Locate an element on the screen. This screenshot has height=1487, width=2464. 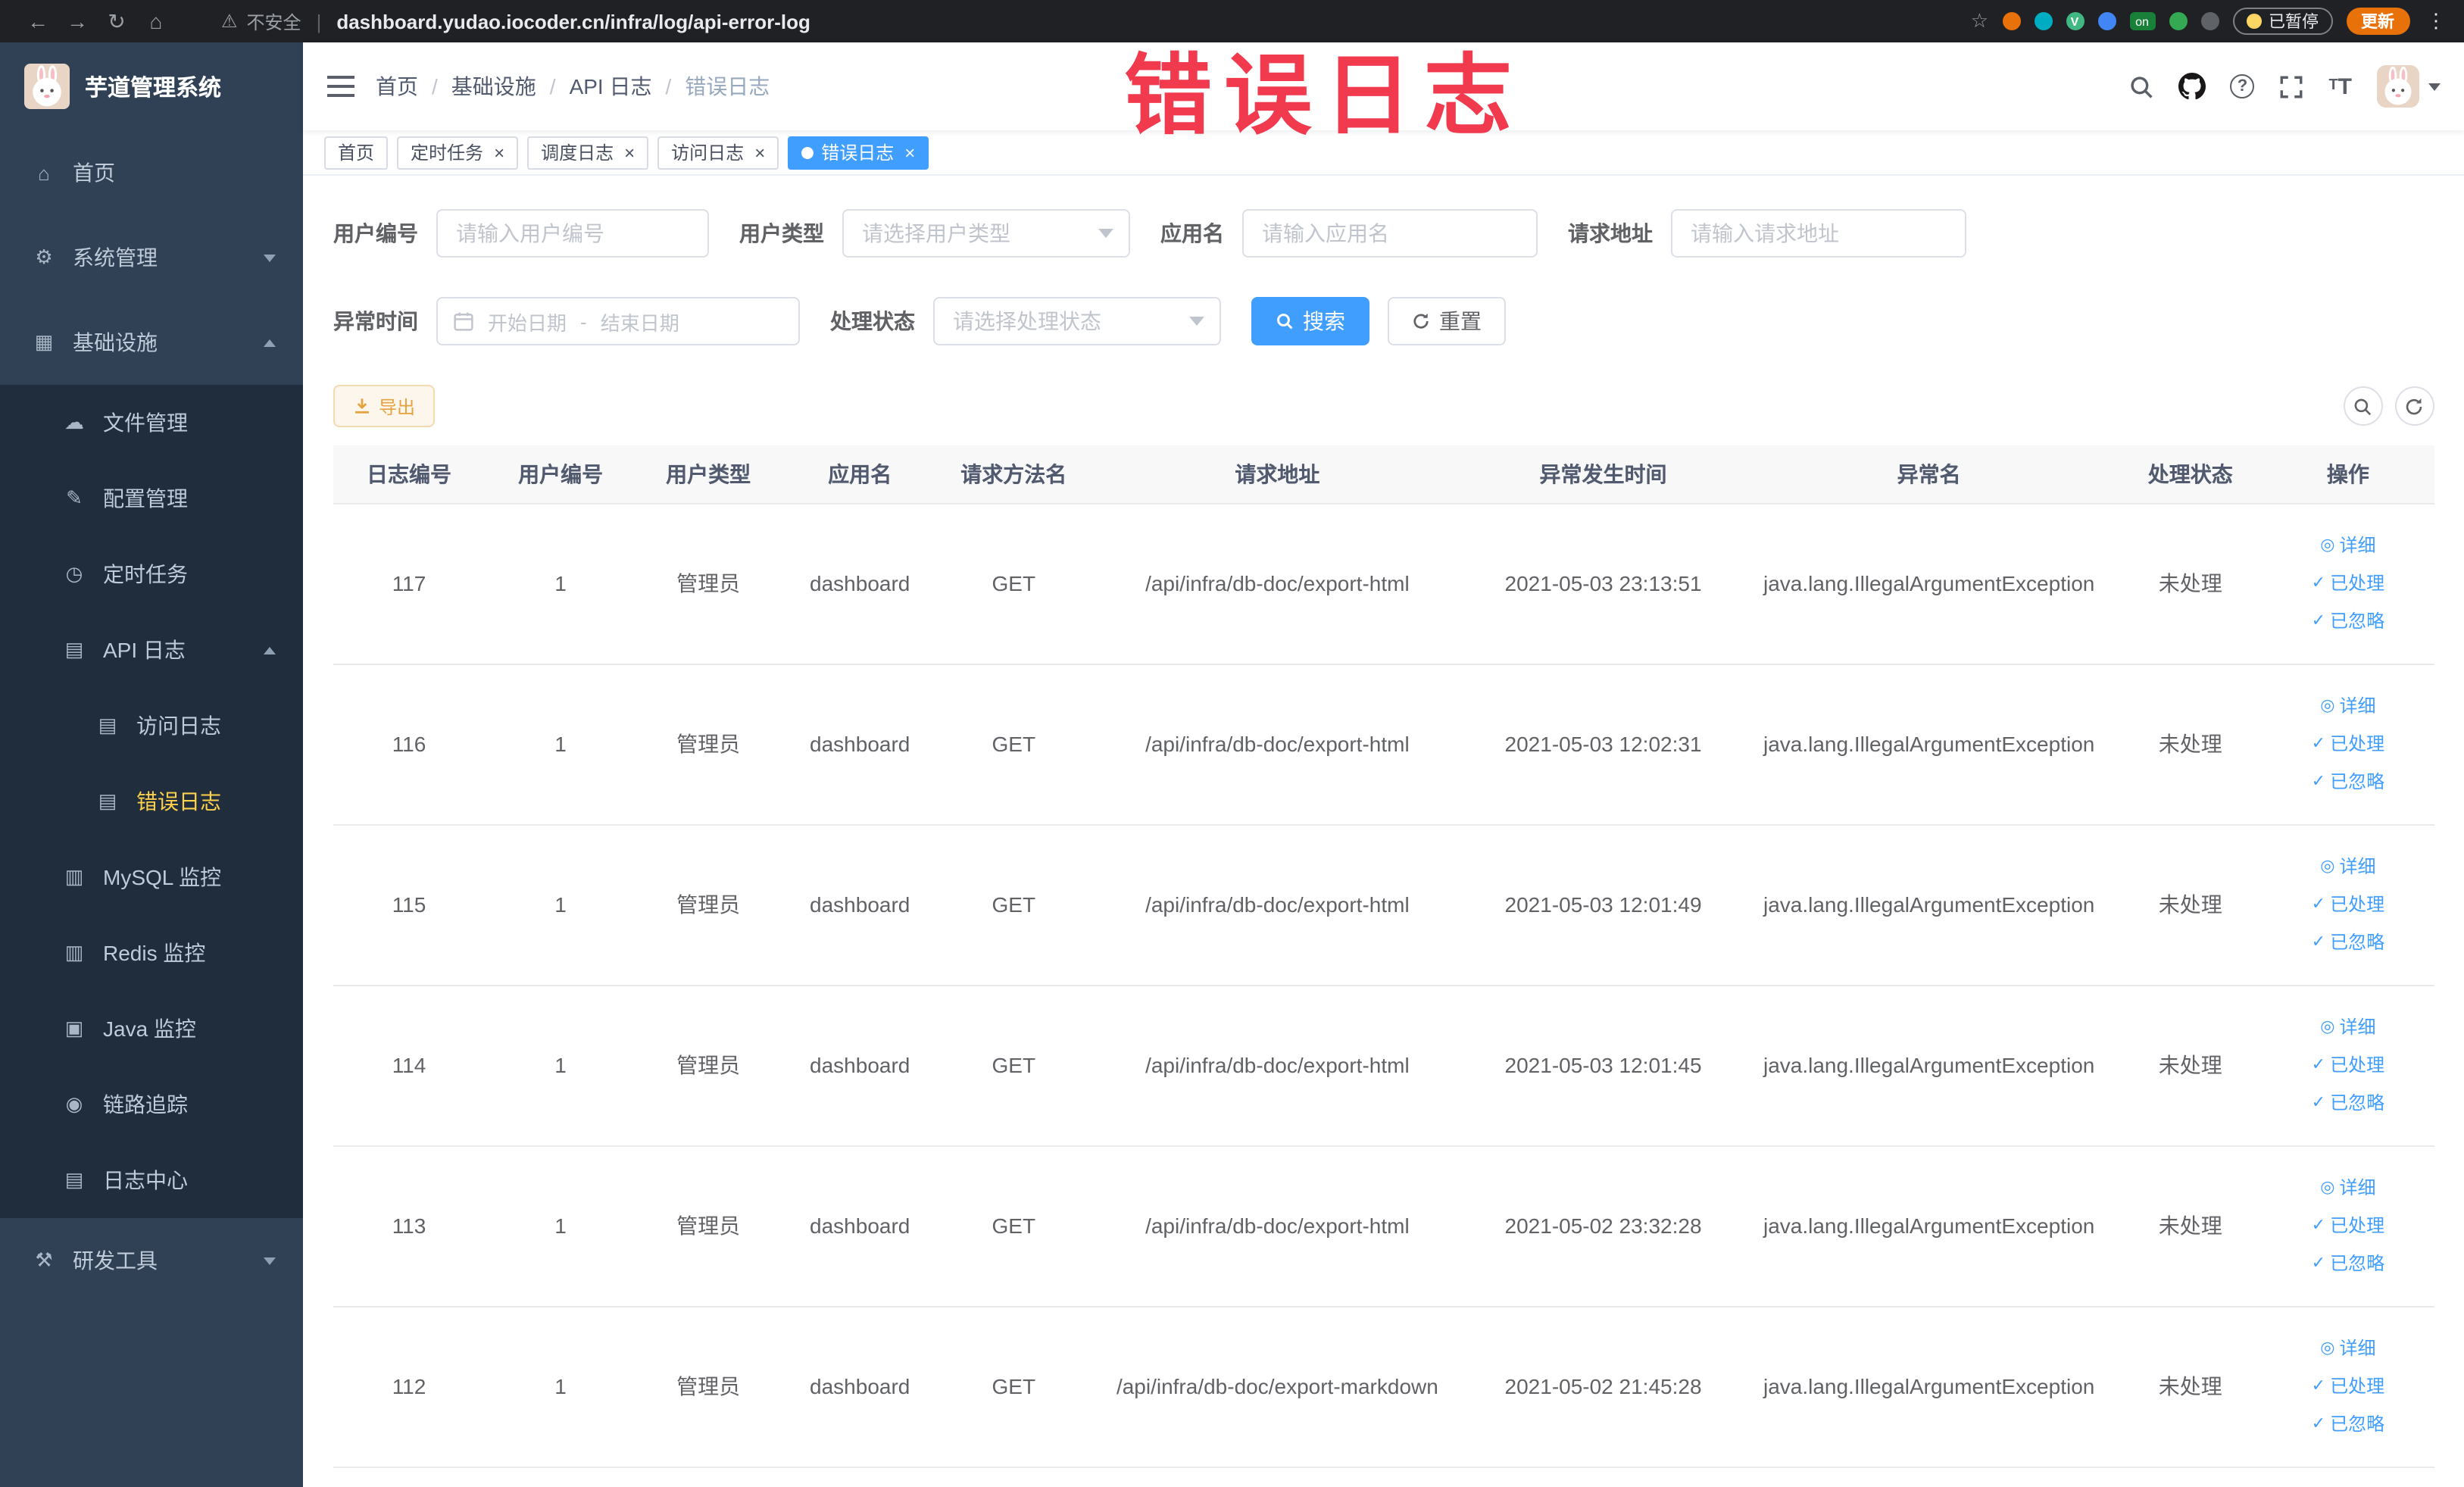
sidebar-item-java-monitor: ▣ Java 监控 is located at coordinates (151, 1029).